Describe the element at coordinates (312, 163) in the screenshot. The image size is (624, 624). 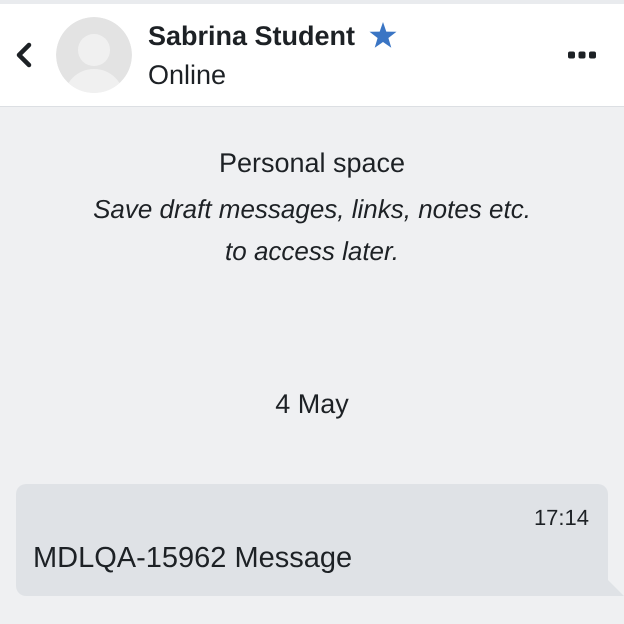
I see `personal-space-title: Personal space` at that location.